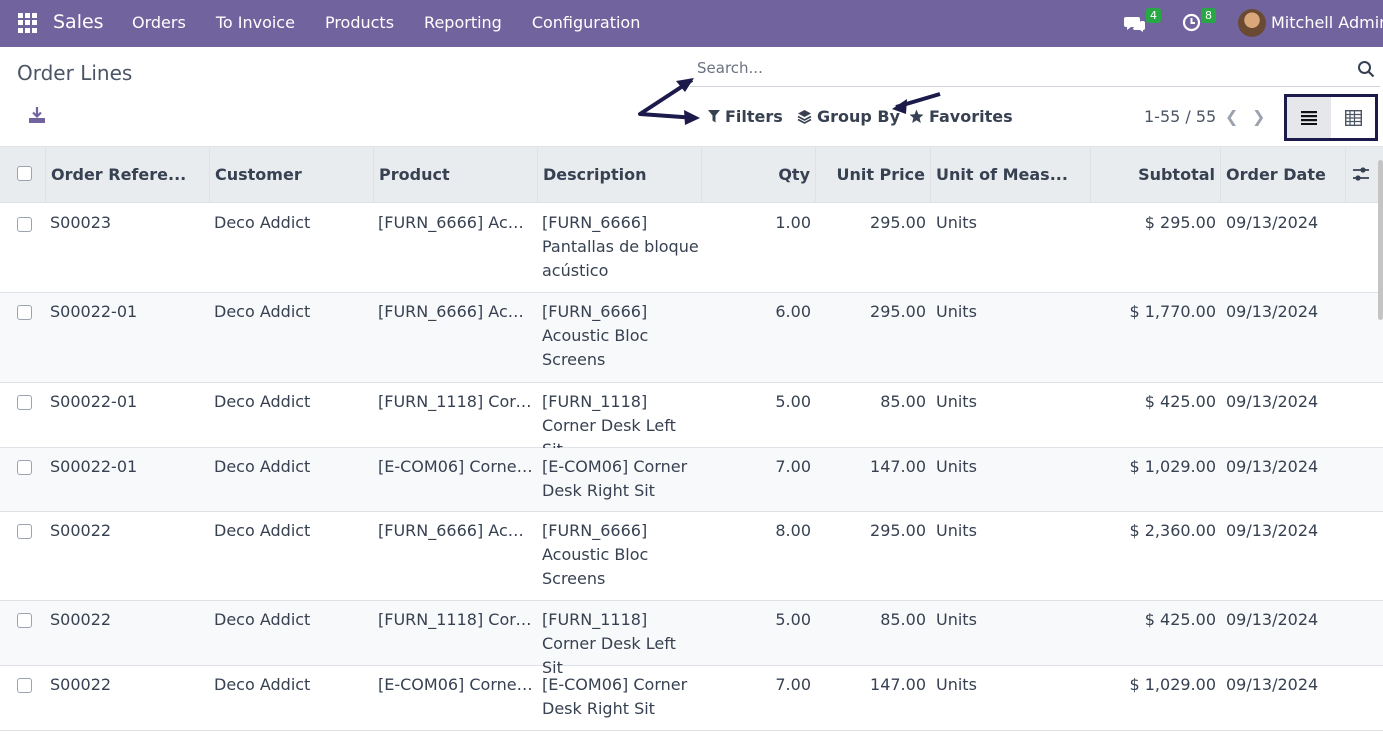 The width and height of the screenshot is (1383, 735). What do you see at coordinates (1135, 24) in the screenshot?
I see `messages-icon` at bounding box center [1135, 24].